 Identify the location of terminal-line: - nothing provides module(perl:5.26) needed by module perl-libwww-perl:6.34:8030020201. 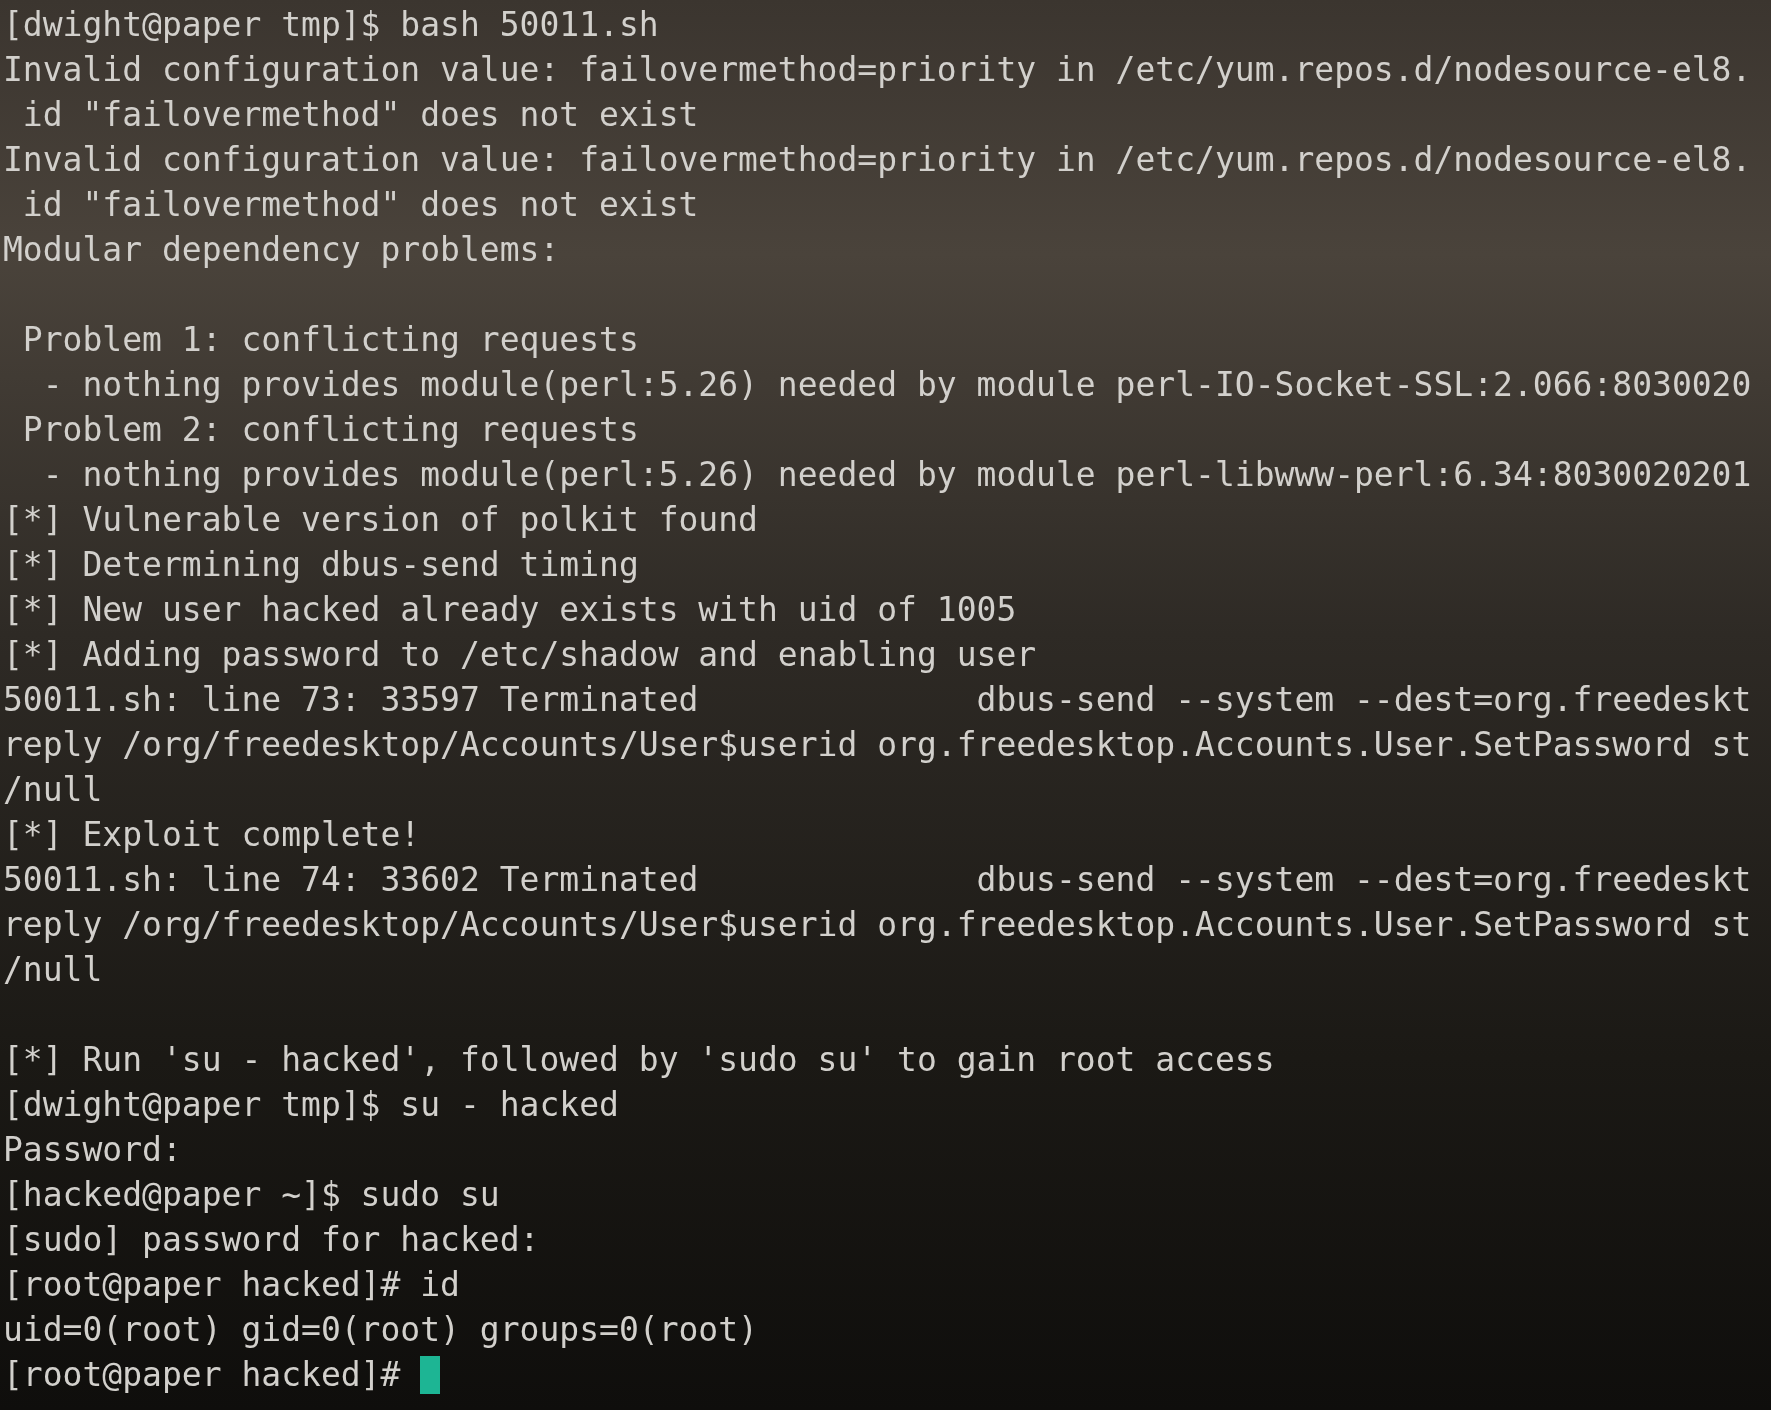
(896, 475).